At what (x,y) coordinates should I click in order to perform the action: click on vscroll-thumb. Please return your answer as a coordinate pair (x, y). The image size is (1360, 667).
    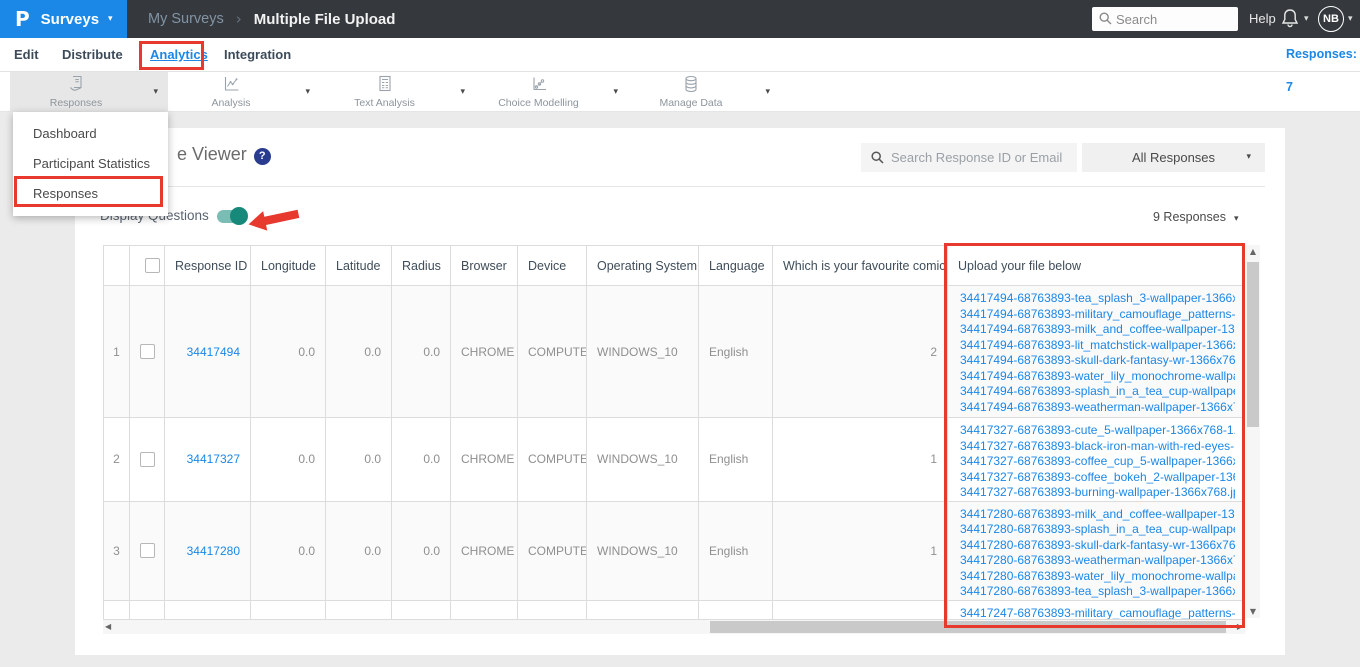
    Looking at the image, I should click on (1253, 344).